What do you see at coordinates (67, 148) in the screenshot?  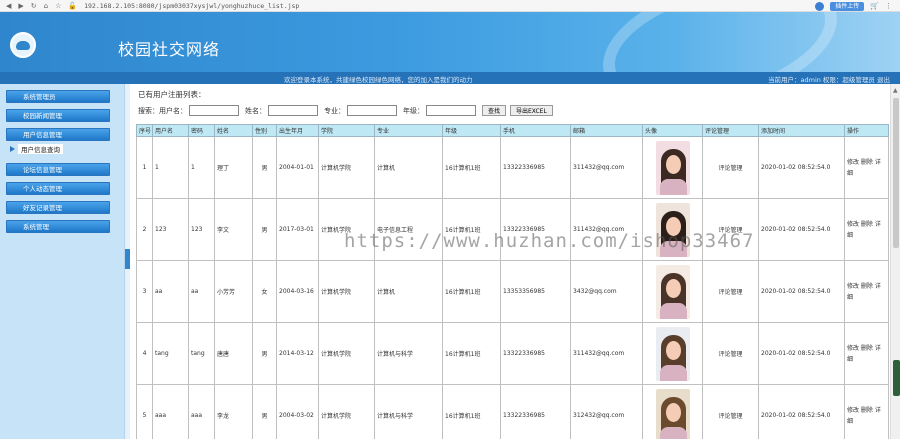 I see `sidebar-subitem-user-query: 用户信息查询` at bounding box center [67, 148].